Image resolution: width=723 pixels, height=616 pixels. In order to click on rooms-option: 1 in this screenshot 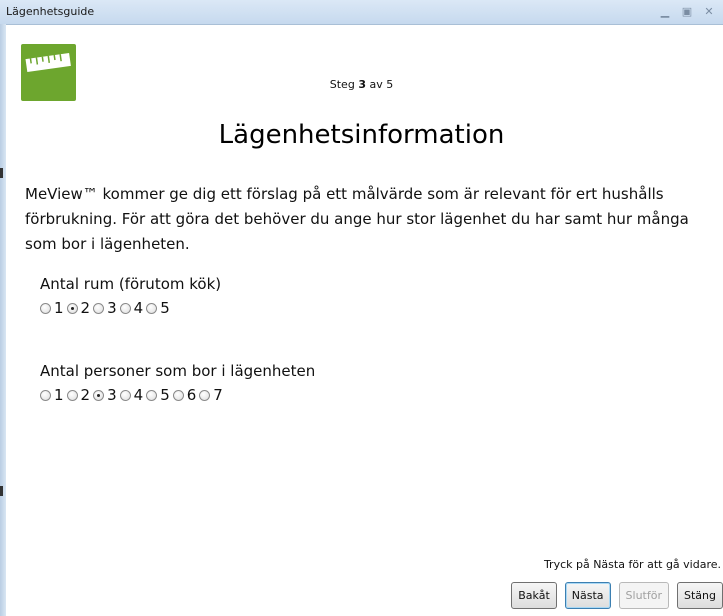, I will do `click(52, 308)`.